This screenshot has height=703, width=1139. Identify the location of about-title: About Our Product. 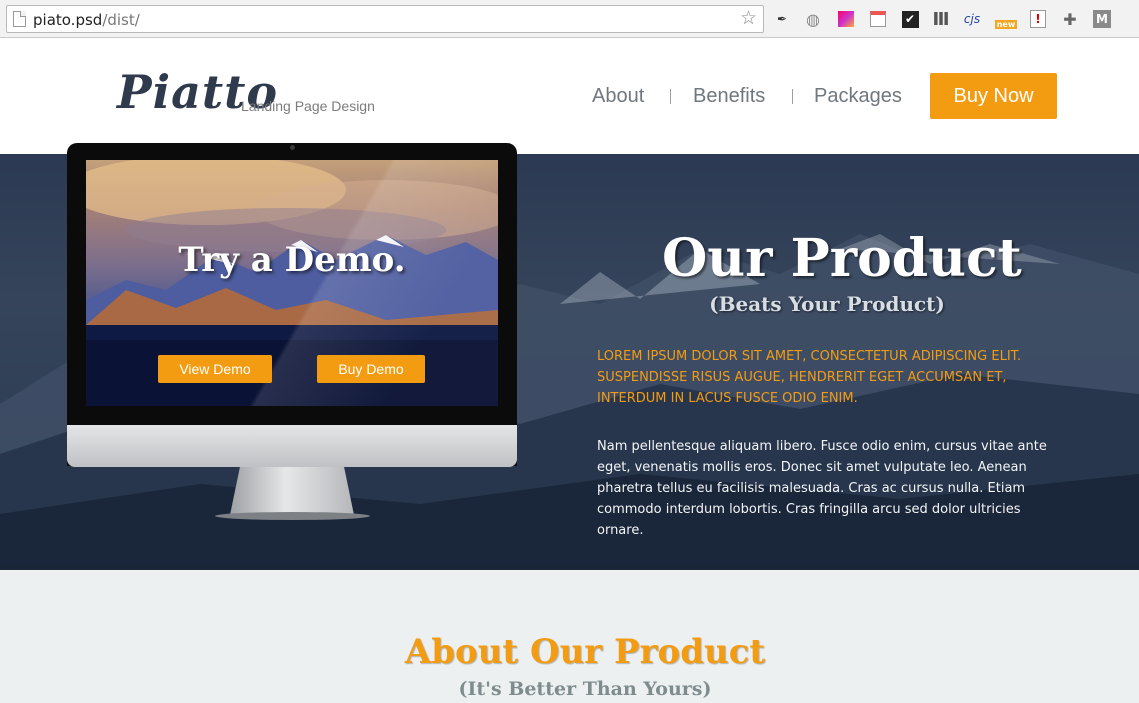
(585, 652).